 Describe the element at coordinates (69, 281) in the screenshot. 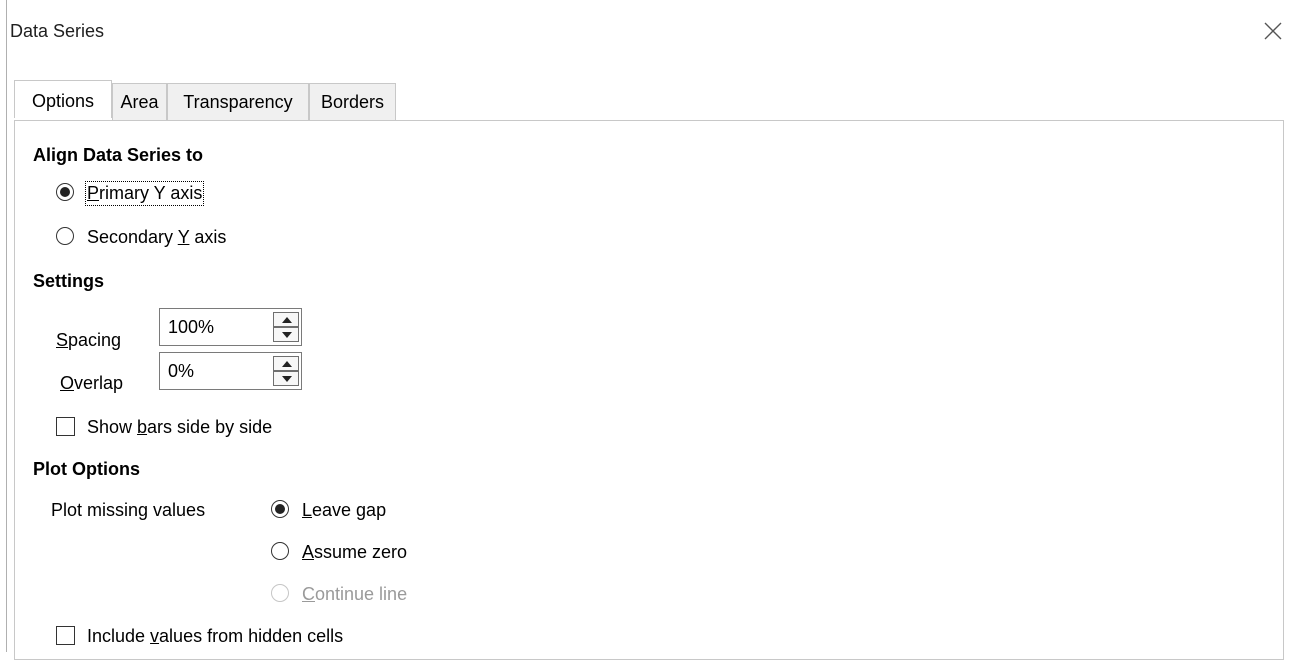

I see `settings-heading: Settings` at that location.